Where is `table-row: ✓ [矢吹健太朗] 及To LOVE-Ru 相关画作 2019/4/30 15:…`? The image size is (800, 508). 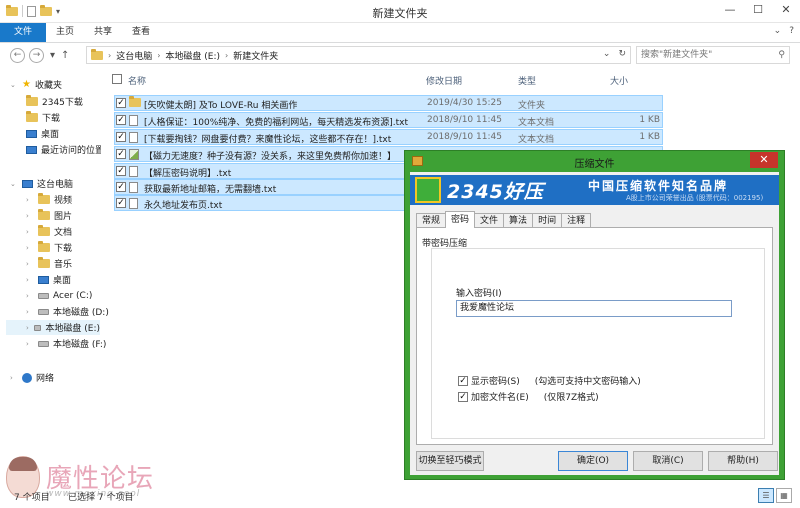
table-row: ✓ [矢吹健太朗] 及To LOVE-Ru 相关画作 2019/4/30 15:… is located at coordinates (388, 103).